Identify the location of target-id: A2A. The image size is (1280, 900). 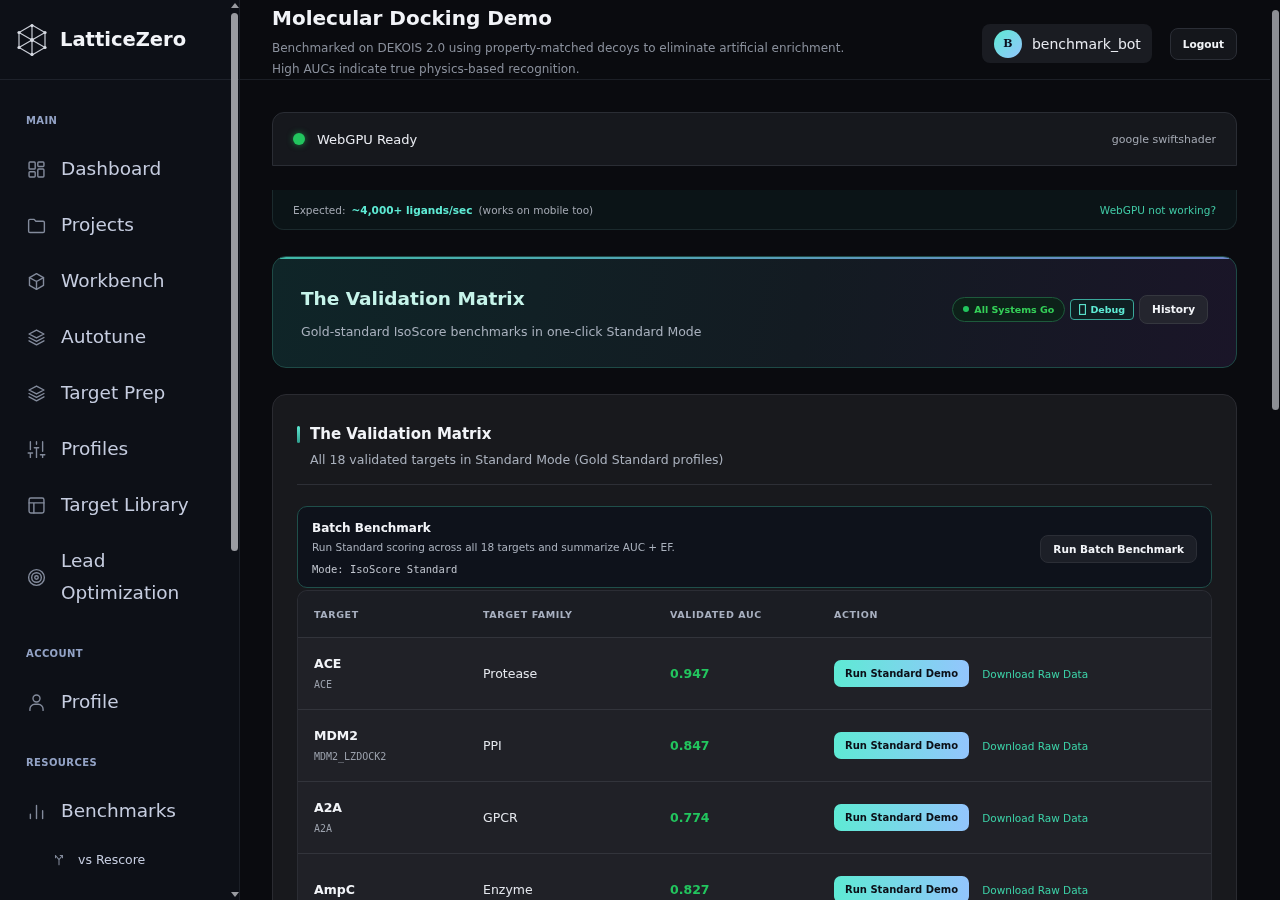
(323, 828).